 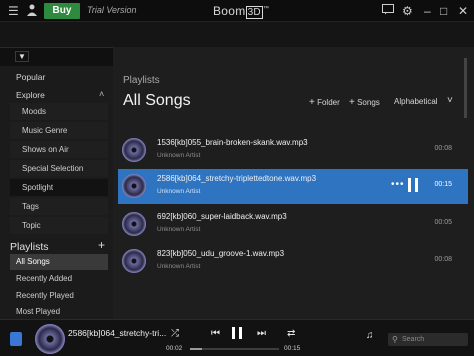 What do you see at coordinates (59, 206) in the screenshot?
I see `sidebar-item-tags: Tags` at bounding box center [59, 206].